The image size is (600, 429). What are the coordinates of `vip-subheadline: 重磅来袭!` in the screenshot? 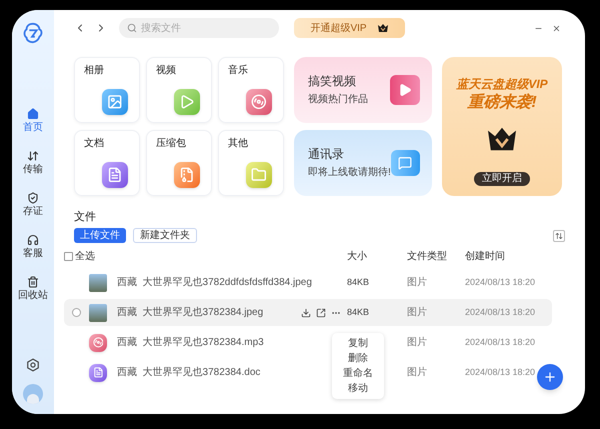 It's located at (502, 103).